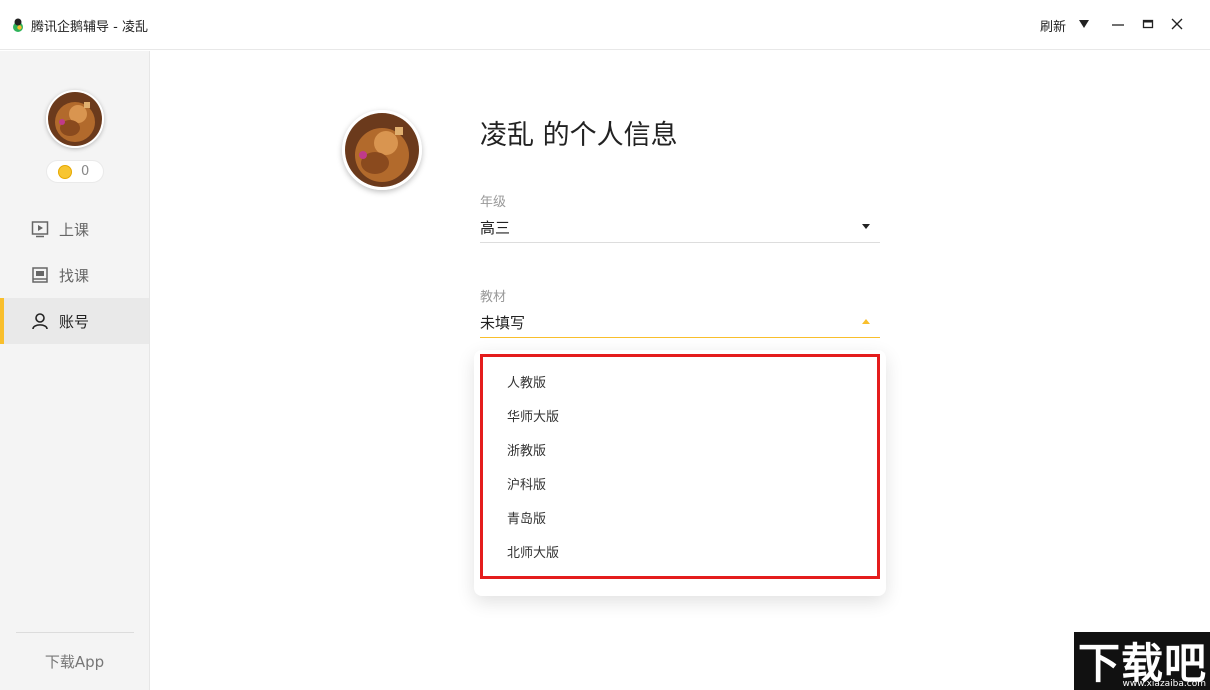 This screenshot has height=690, width=1210. I want to click on sidebar-item-class: 上课, so click(74, 229).